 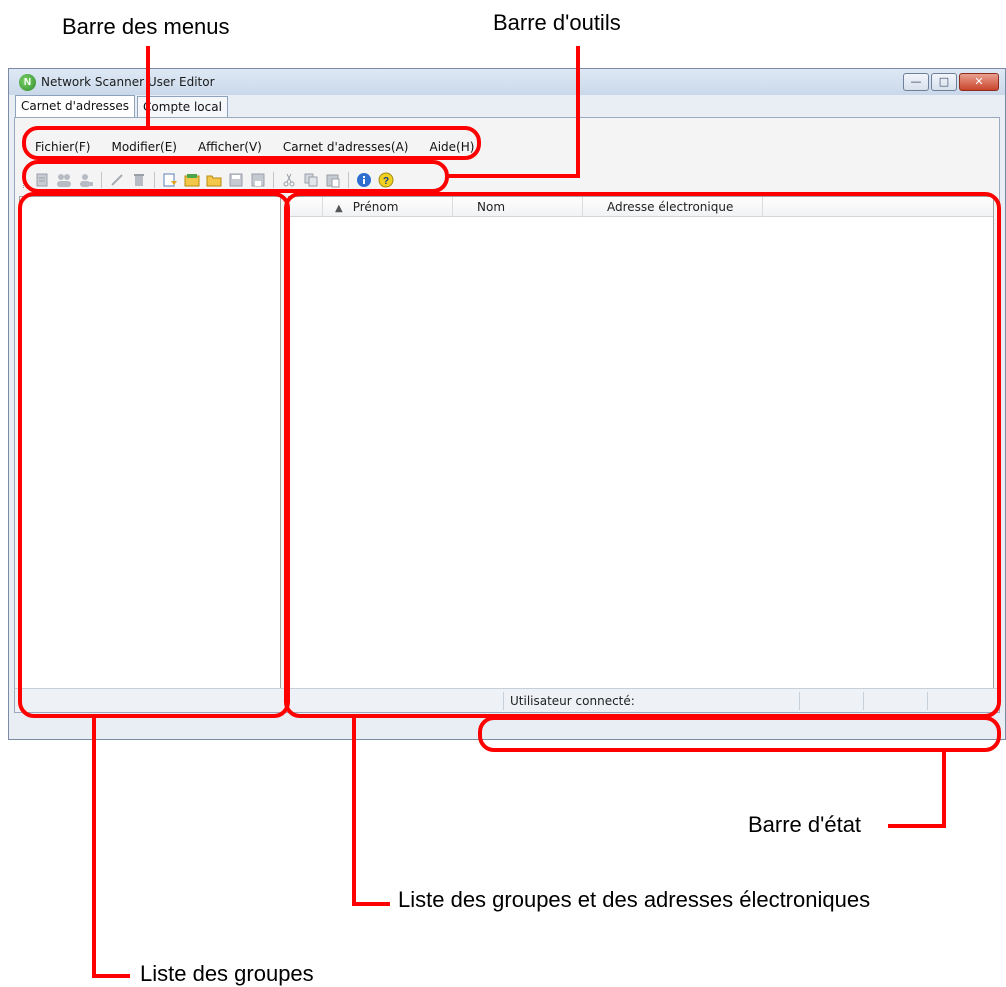 What do you see at coordinates (557, 22) in the screenshot?
I see `callout-toolbar: Barre d'outils` at bounding box center [557, 22].